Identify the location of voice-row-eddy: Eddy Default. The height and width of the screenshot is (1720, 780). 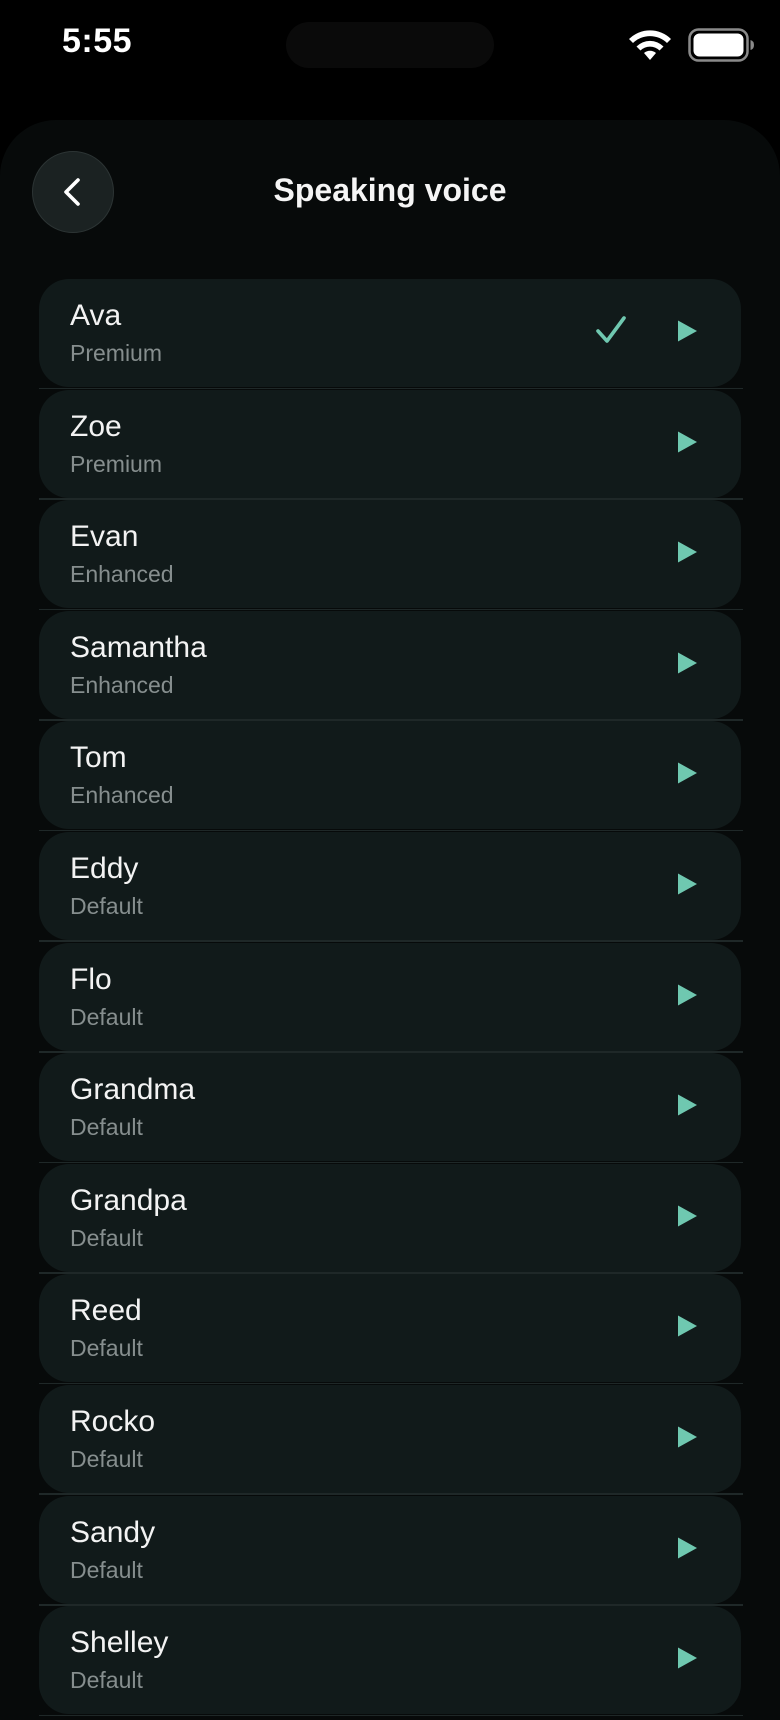
(391, 886).